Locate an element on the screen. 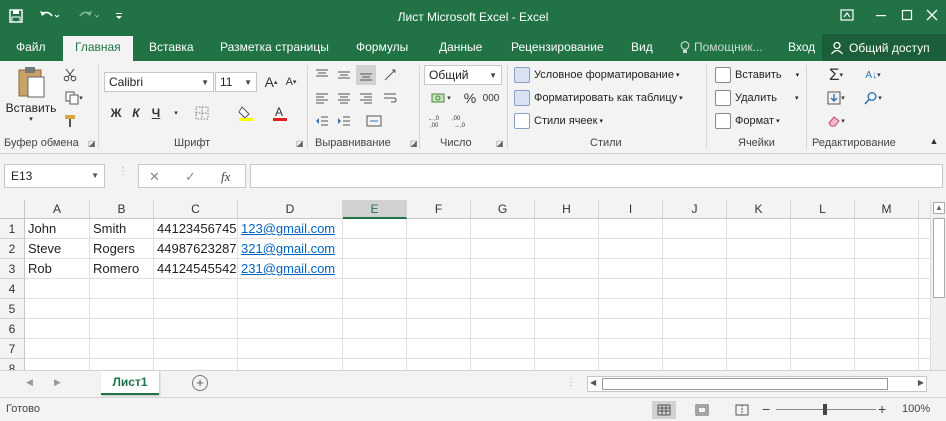  align-center-icon is located at coordinates (344, 98).